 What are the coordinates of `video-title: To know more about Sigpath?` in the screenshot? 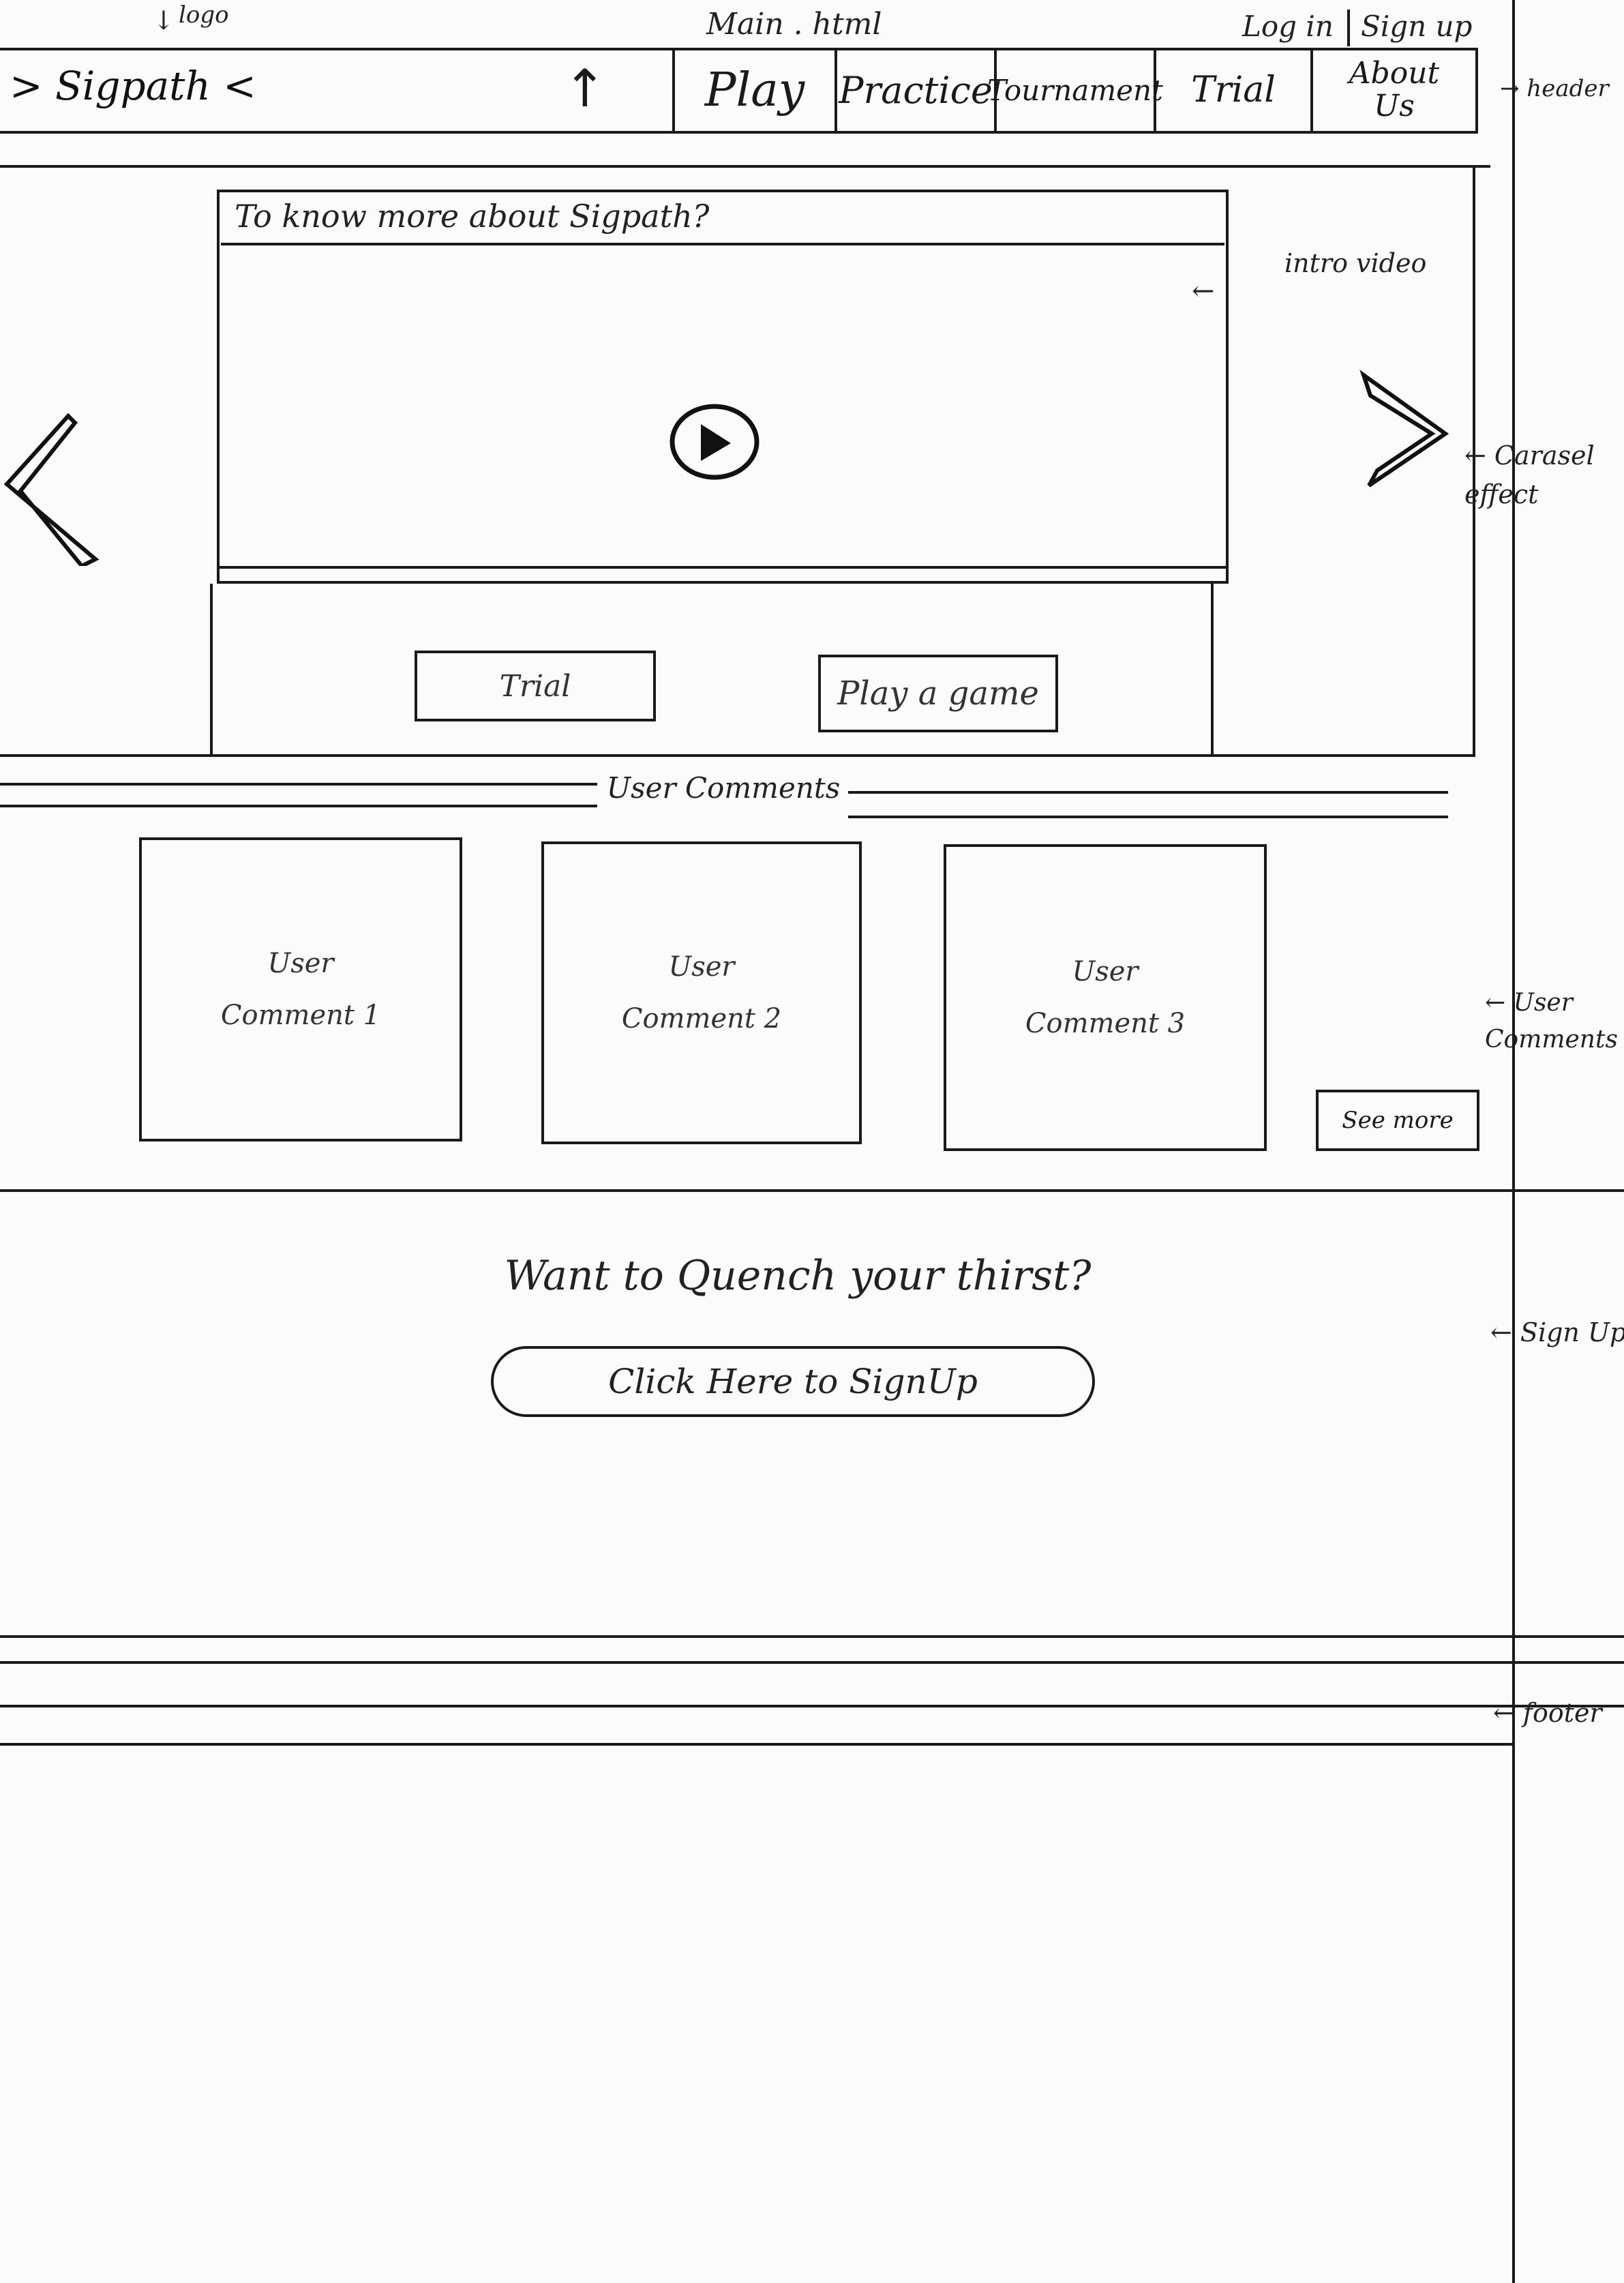 It's located at (472, 216).